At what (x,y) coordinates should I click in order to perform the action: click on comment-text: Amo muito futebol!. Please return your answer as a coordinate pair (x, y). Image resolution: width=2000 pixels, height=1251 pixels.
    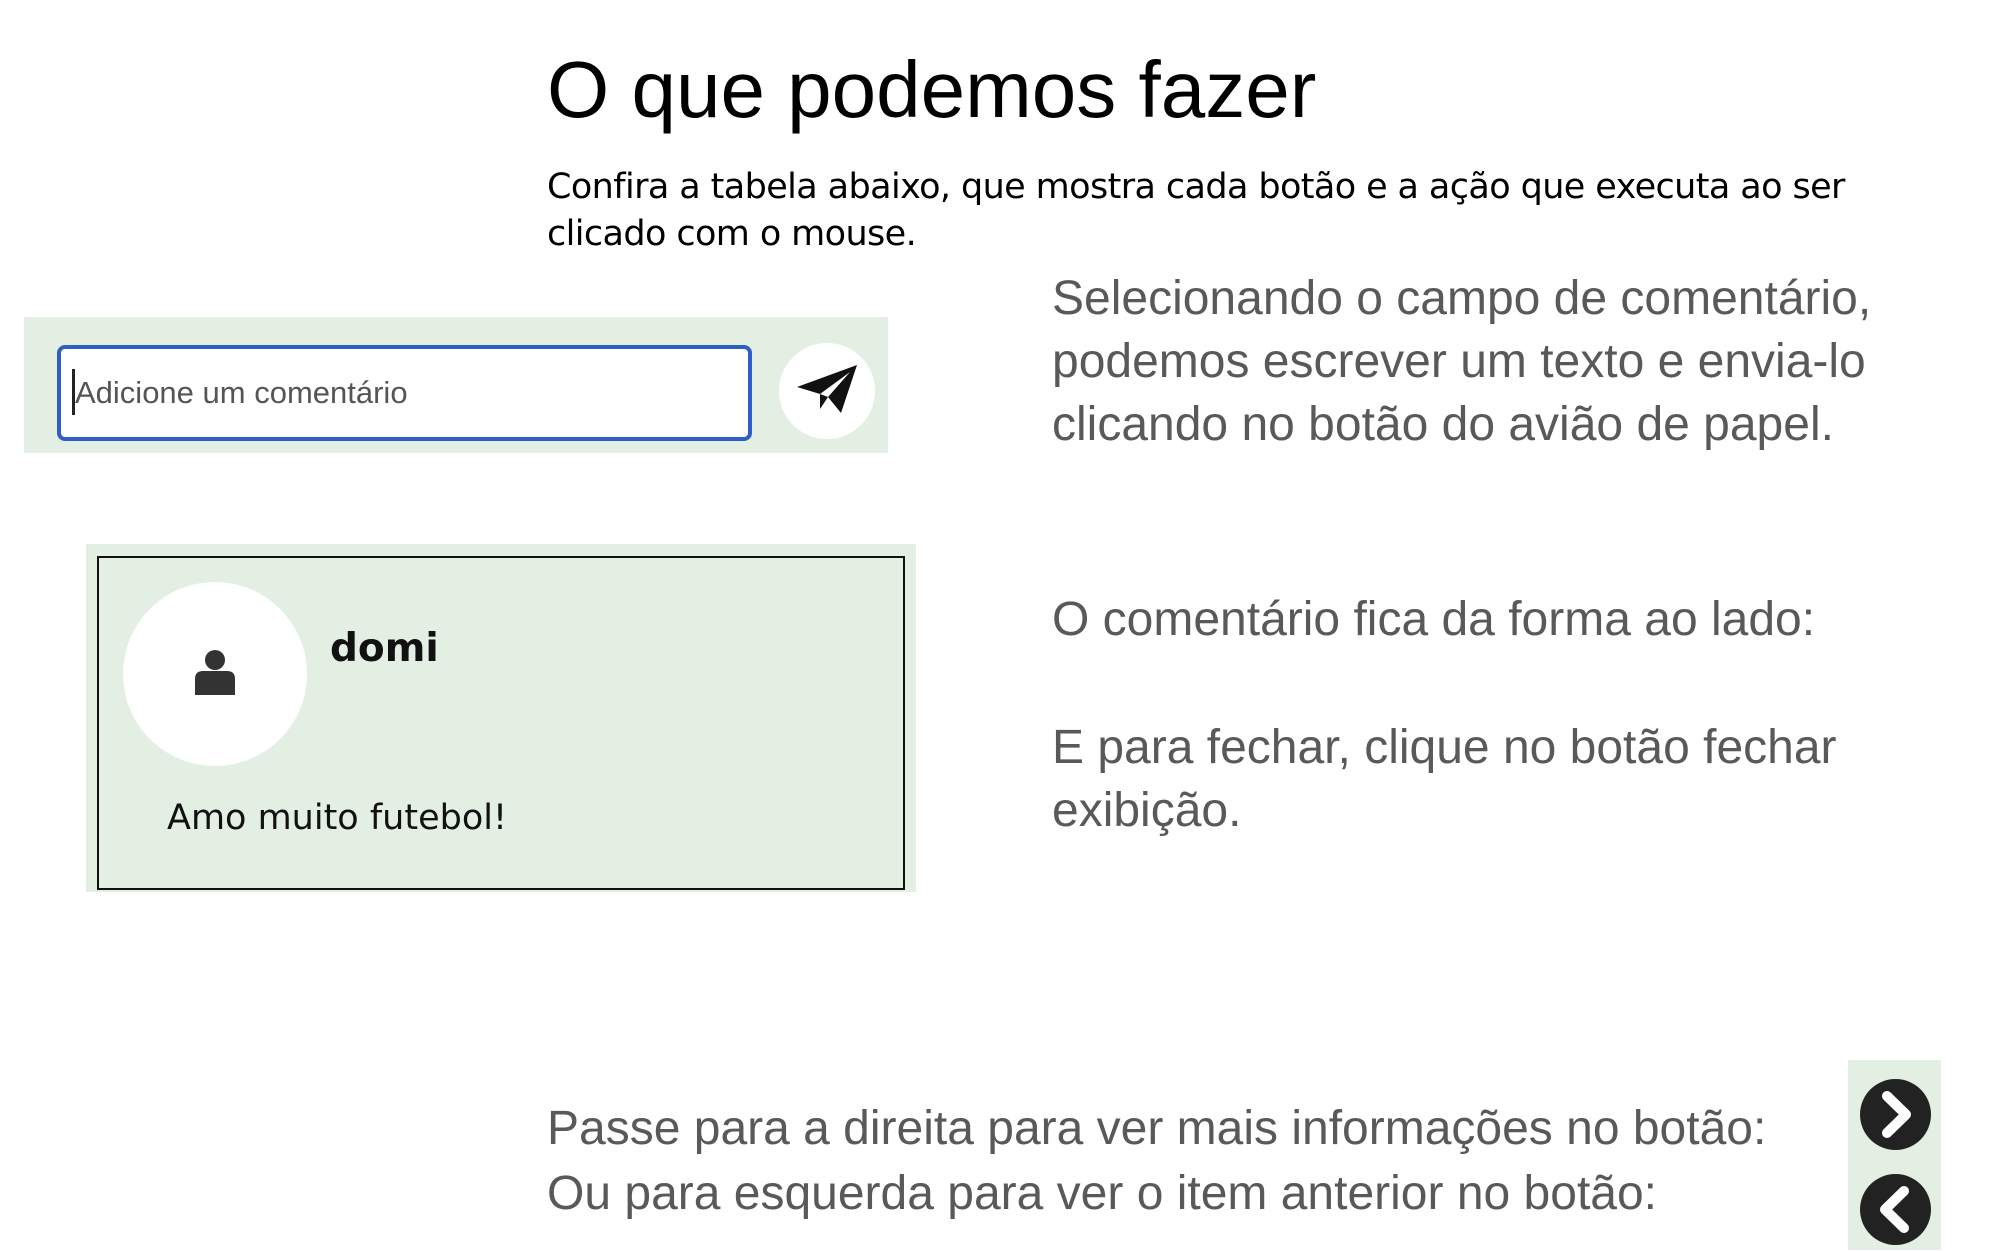
    Looking at the image, I should click on (337, 818).